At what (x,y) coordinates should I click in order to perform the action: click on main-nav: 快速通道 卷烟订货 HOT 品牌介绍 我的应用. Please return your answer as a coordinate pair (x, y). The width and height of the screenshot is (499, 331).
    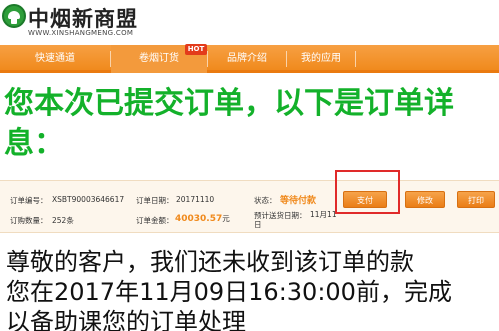
    Looking at the image, I should click on (249, 58).